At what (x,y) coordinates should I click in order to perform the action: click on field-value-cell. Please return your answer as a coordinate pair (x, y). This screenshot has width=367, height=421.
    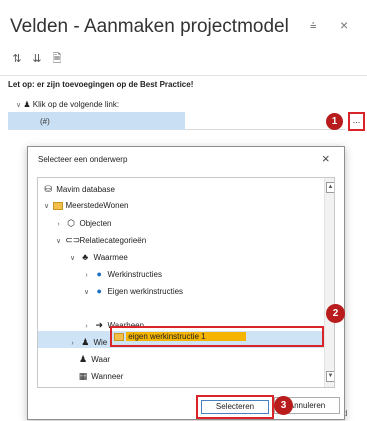
    Looking at the image, I should click on (96, 121).